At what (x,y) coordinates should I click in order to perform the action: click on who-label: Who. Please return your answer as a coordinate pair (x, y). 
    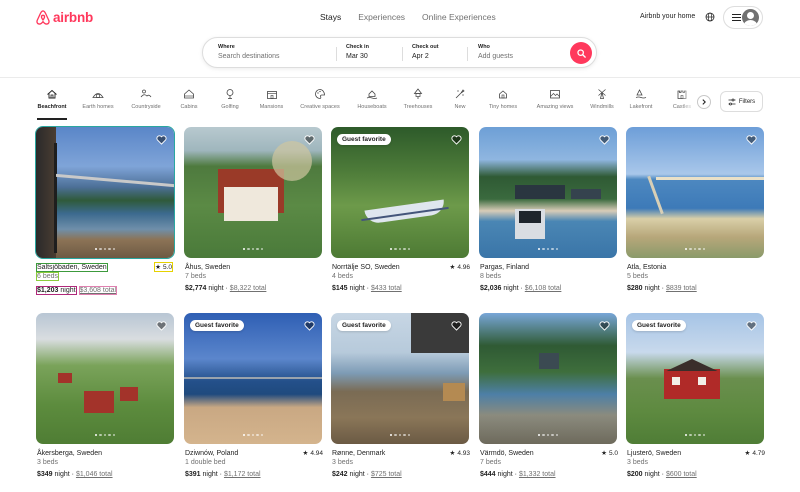
    Looking at the image, I should click on (484, 47).